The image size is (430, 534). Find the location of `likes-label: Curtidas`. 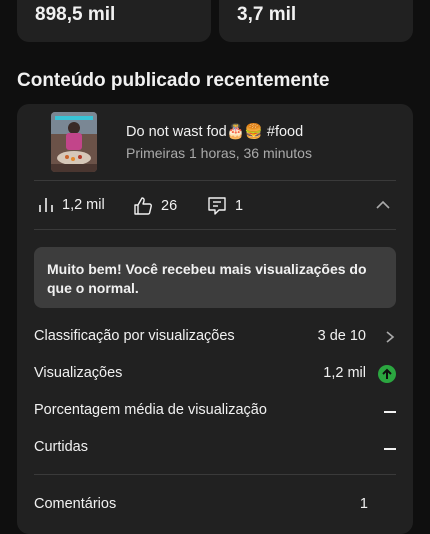

likes-label: Curtidas is located at coordinates (61, 447).